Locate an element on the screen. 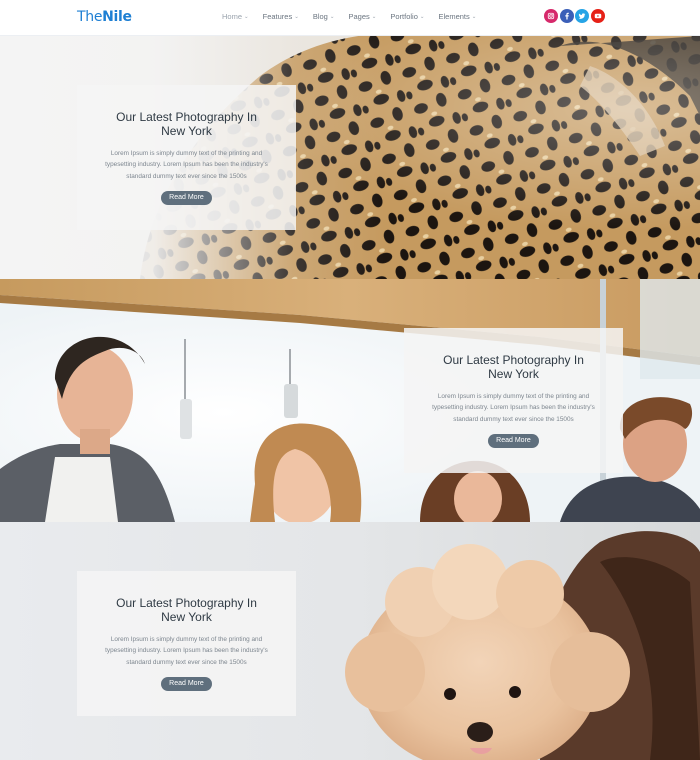  nav-label-elements: Elements is located at coordinates (454, 16).